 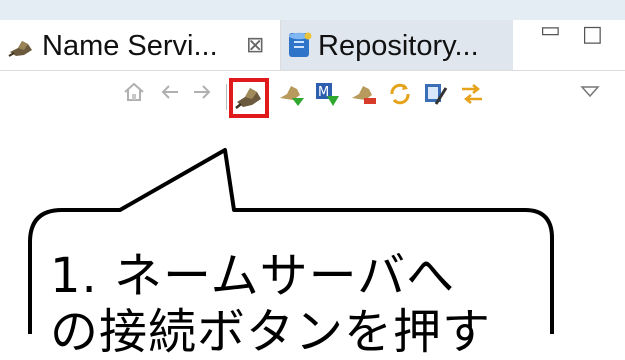 I want to click on callout-line-1: 1. ネームサーバへ, so click(x=253, y=276).